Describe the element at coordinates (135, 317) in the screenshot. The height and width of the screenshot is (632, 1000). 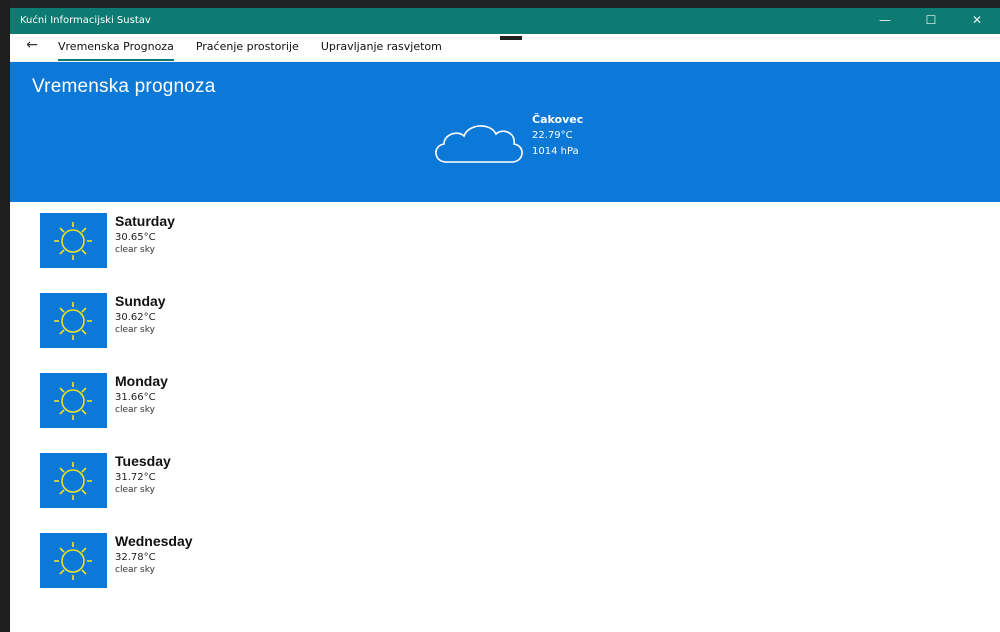
I see `day-temperature: 30.62°C` at that location.